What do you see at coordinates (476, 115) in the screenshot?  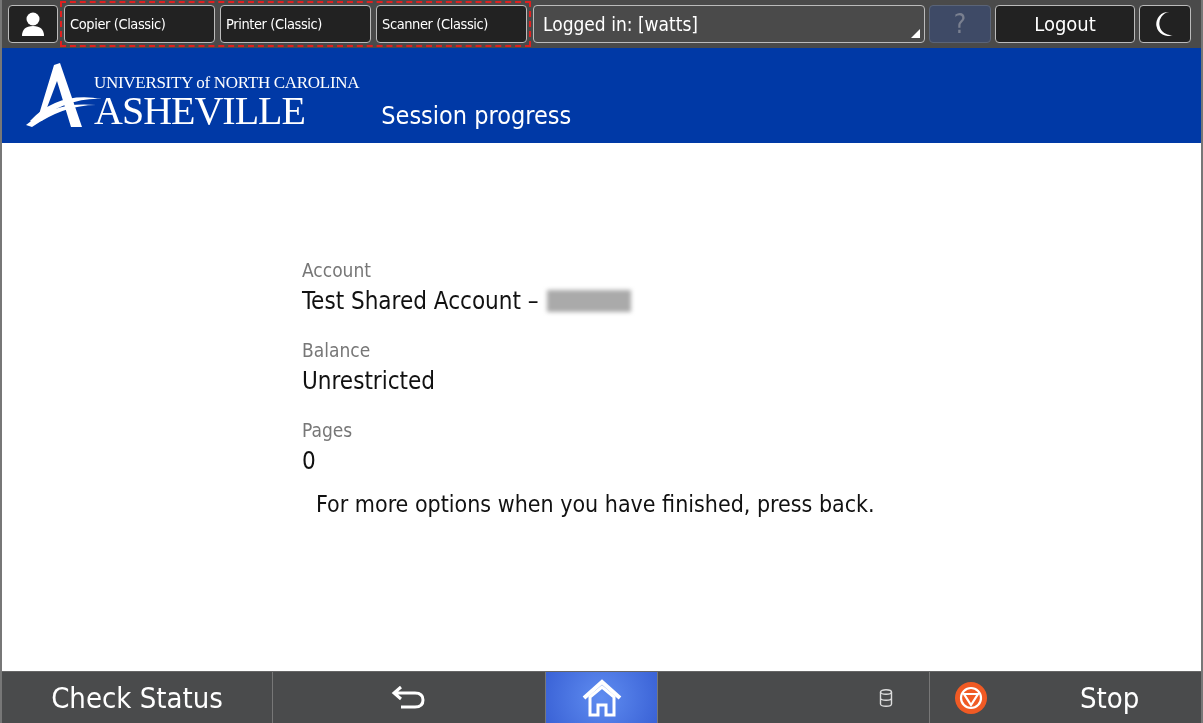 I see `page-title: Session progress` at bounding box center [476, 115].